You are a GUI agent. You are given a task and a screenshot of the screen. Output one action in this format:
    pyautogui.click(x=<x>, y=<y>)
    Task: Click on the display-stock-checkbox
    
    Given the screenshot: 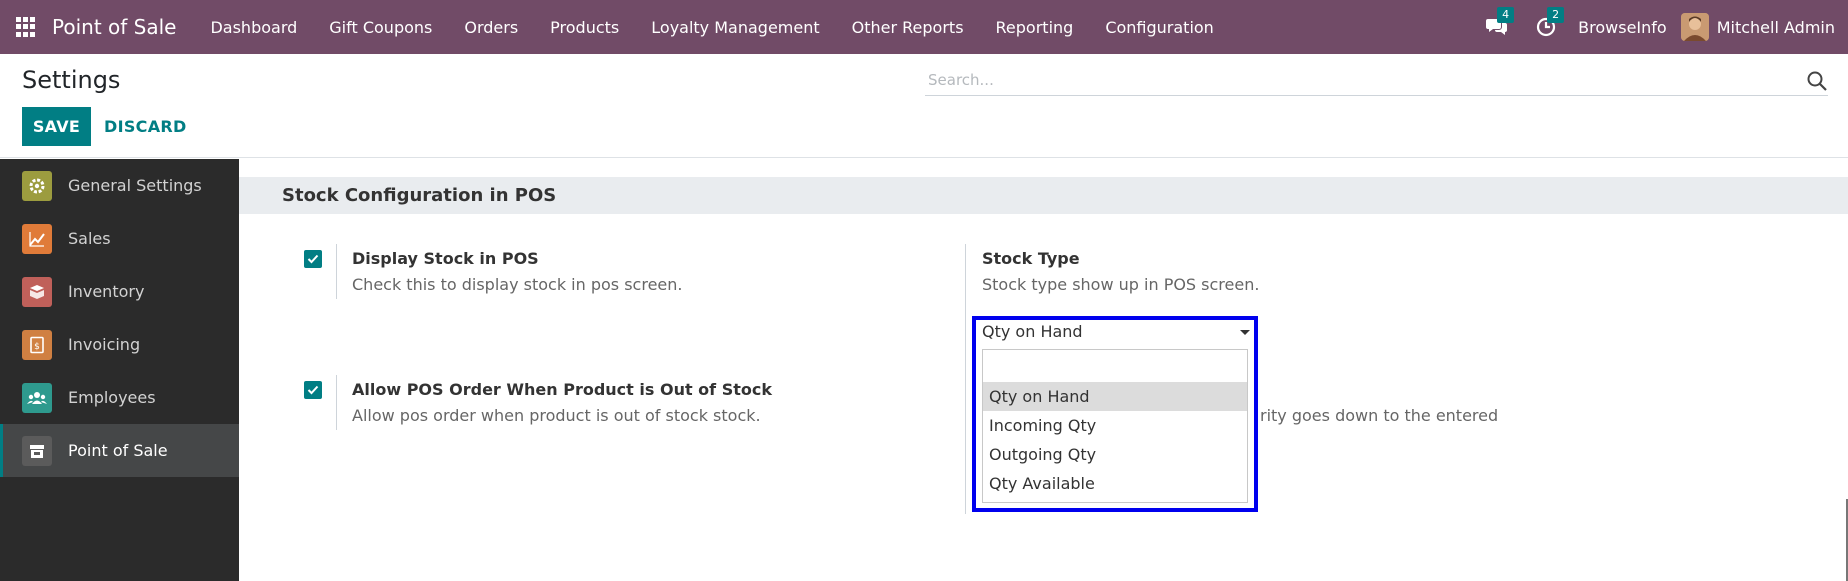 What is the action you would take?
    pyautogui.click(x=313, y=259)
    